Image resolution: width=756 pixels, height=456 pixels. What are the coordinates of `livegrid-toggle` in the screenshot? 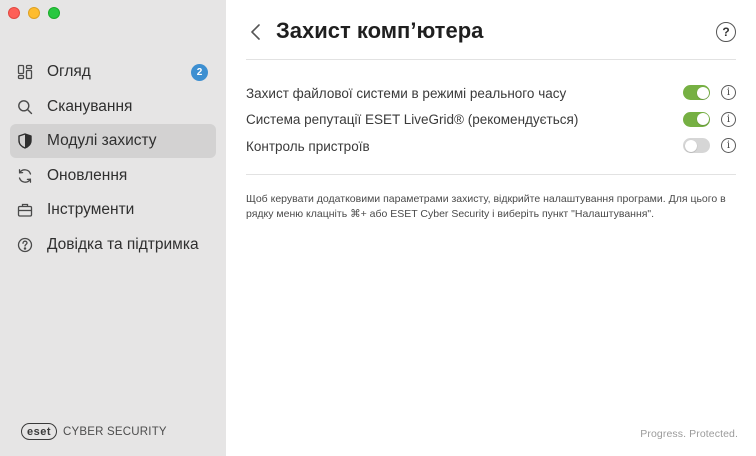 It's located at (696, 119).